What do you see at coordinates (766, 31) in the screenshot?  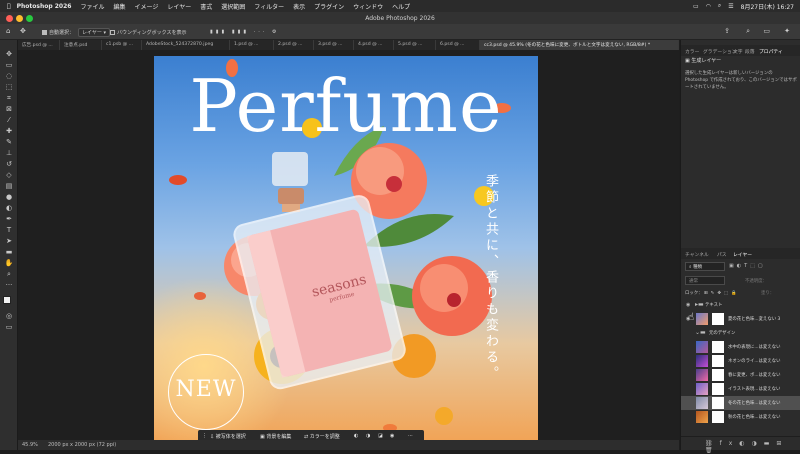 I see `workspace-icon: ▭` at bounding box center [766, 31].